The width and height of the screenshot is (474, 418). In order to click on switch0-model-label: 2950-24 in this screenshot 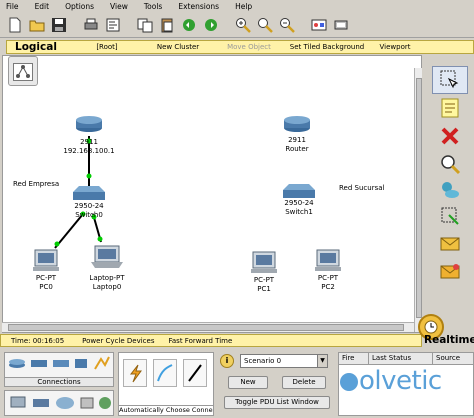, I will do `click(89, 206)`.